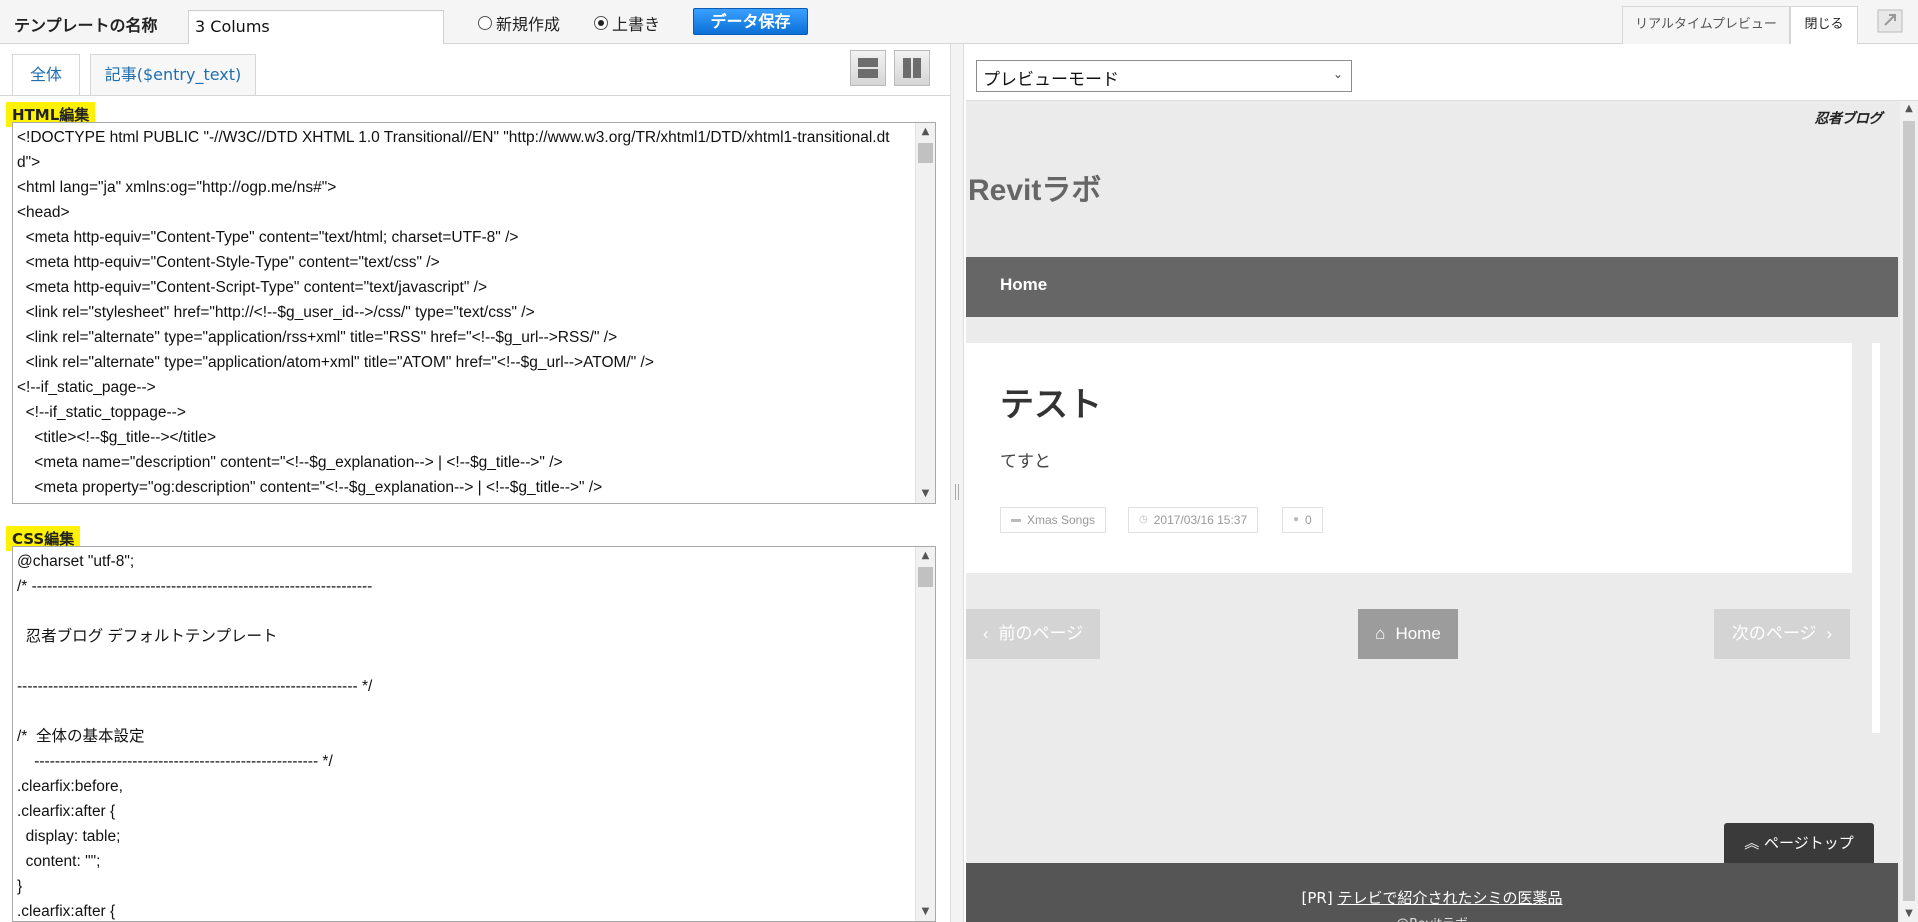  I want to click on comment-icon: ●, so click(1296, 519).